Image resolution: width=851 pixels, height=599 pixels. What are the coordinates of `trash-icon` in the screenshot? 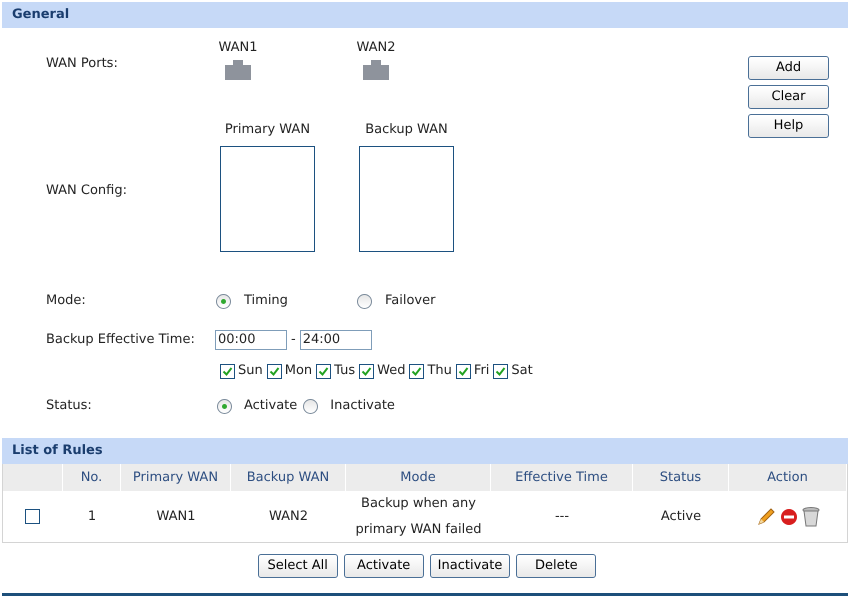 It's located at (811, 517).